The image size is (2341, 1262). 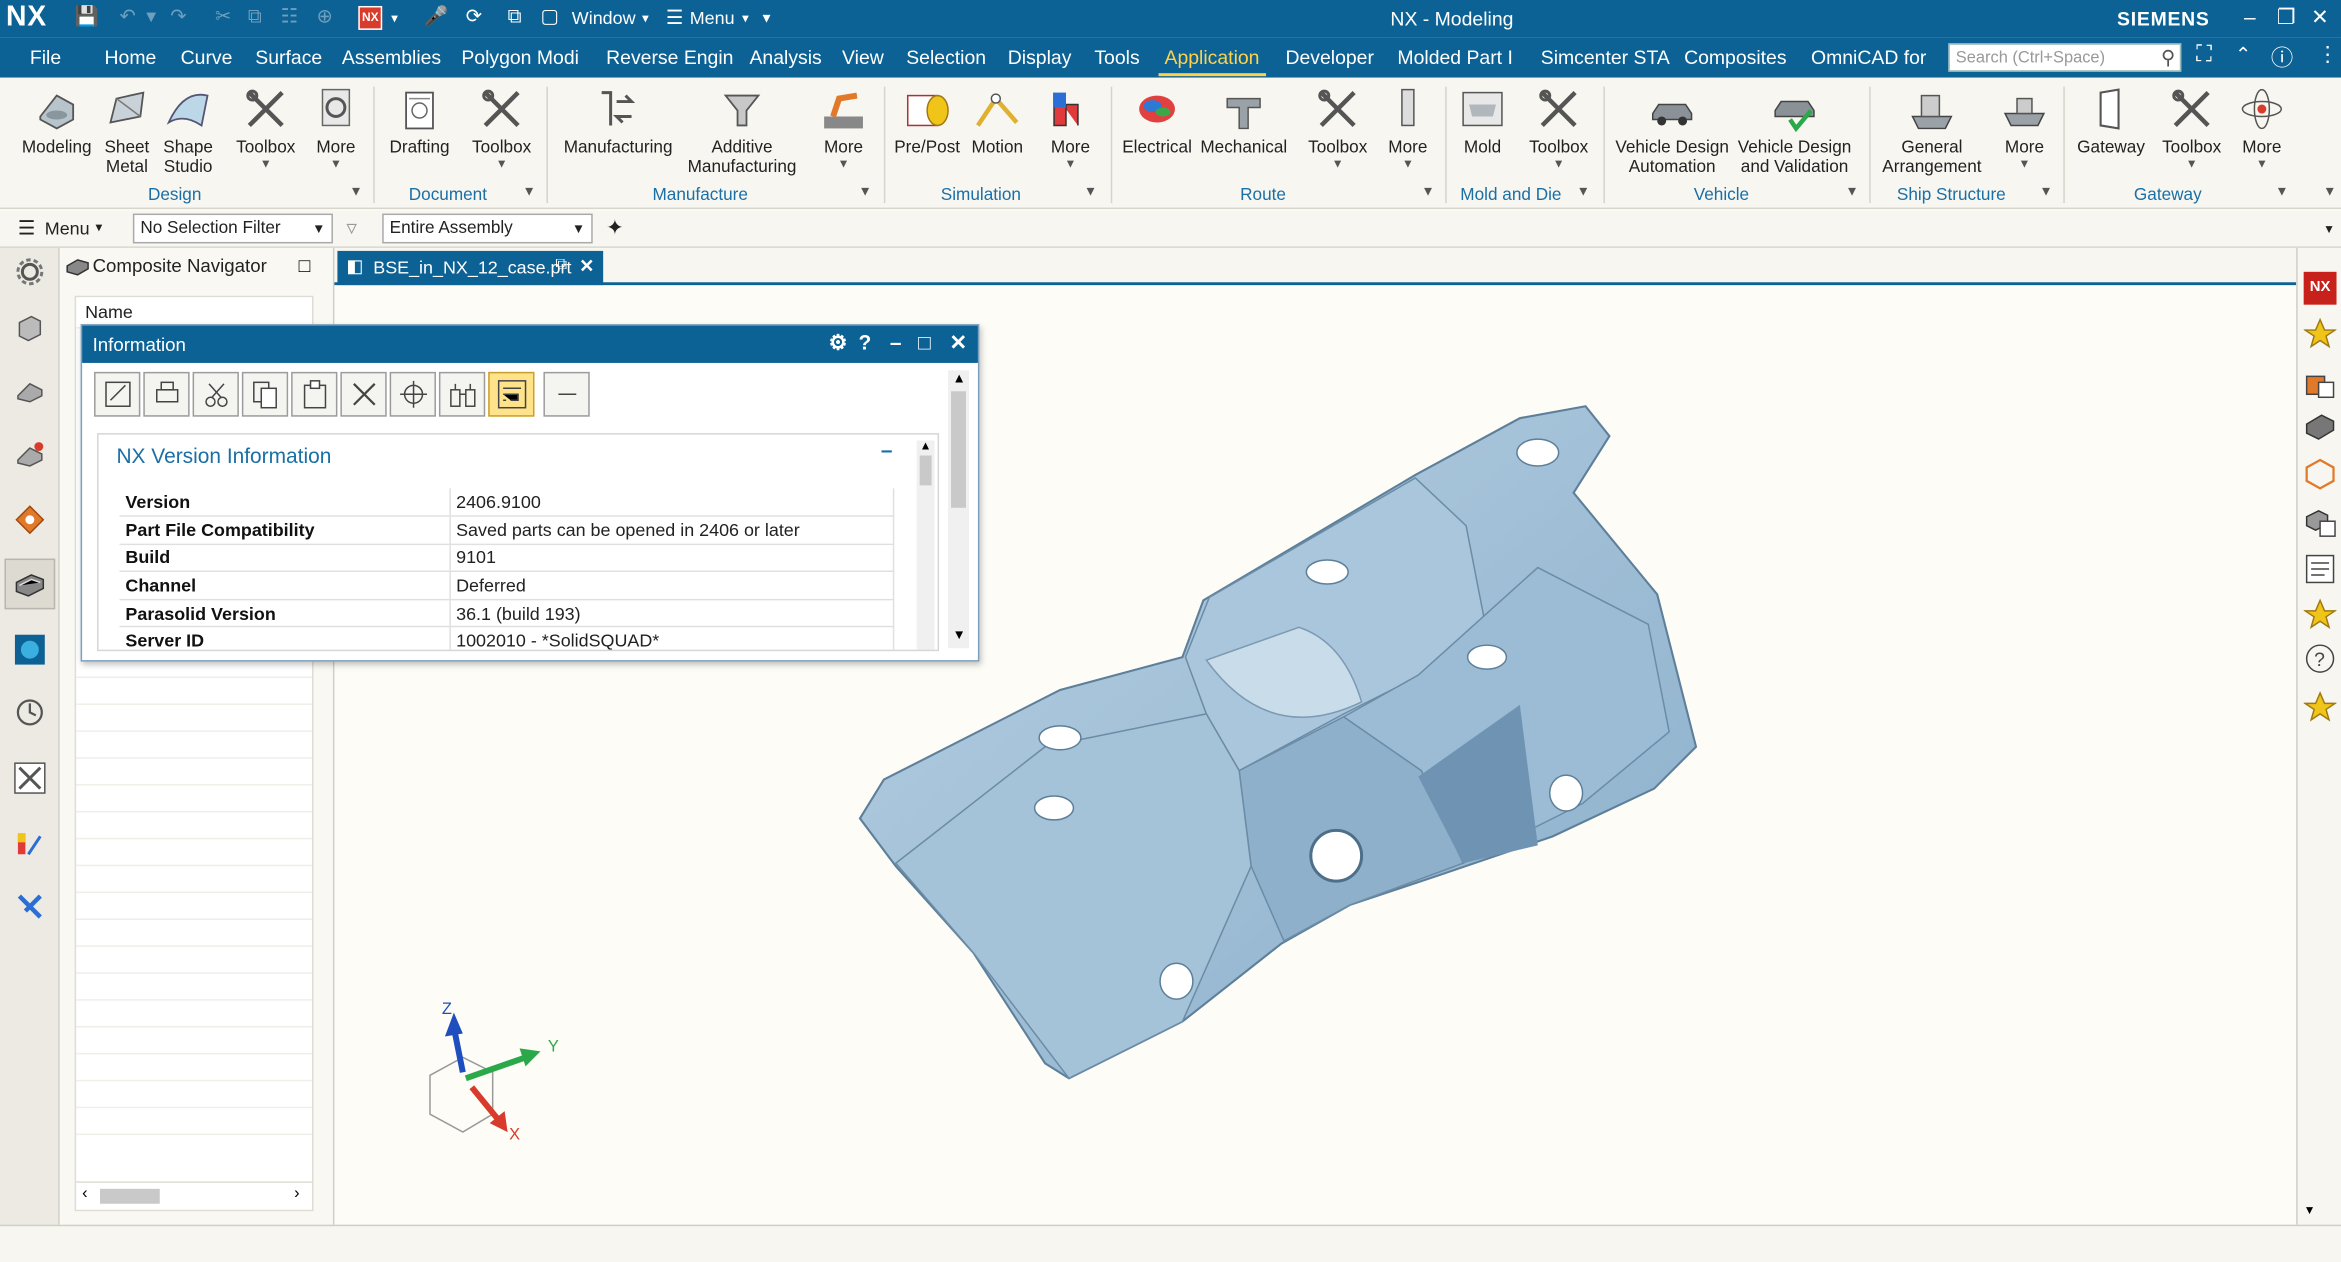 What do you see at coordinates (462, 394) in the screenshot?
I see `binoculars-button` at bounding box center [462, 394].